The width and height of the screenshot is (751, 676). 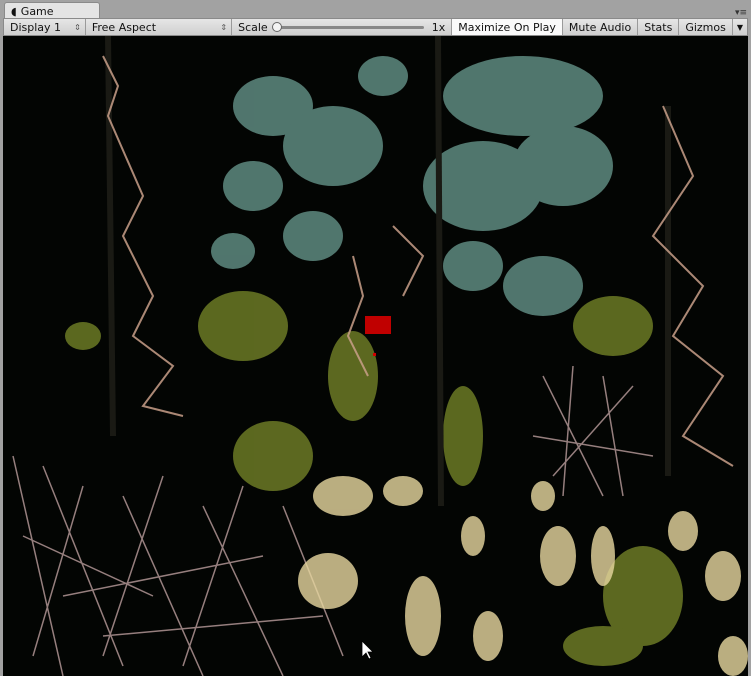 I want to click on scale-slider, so click(x=347, y=26).